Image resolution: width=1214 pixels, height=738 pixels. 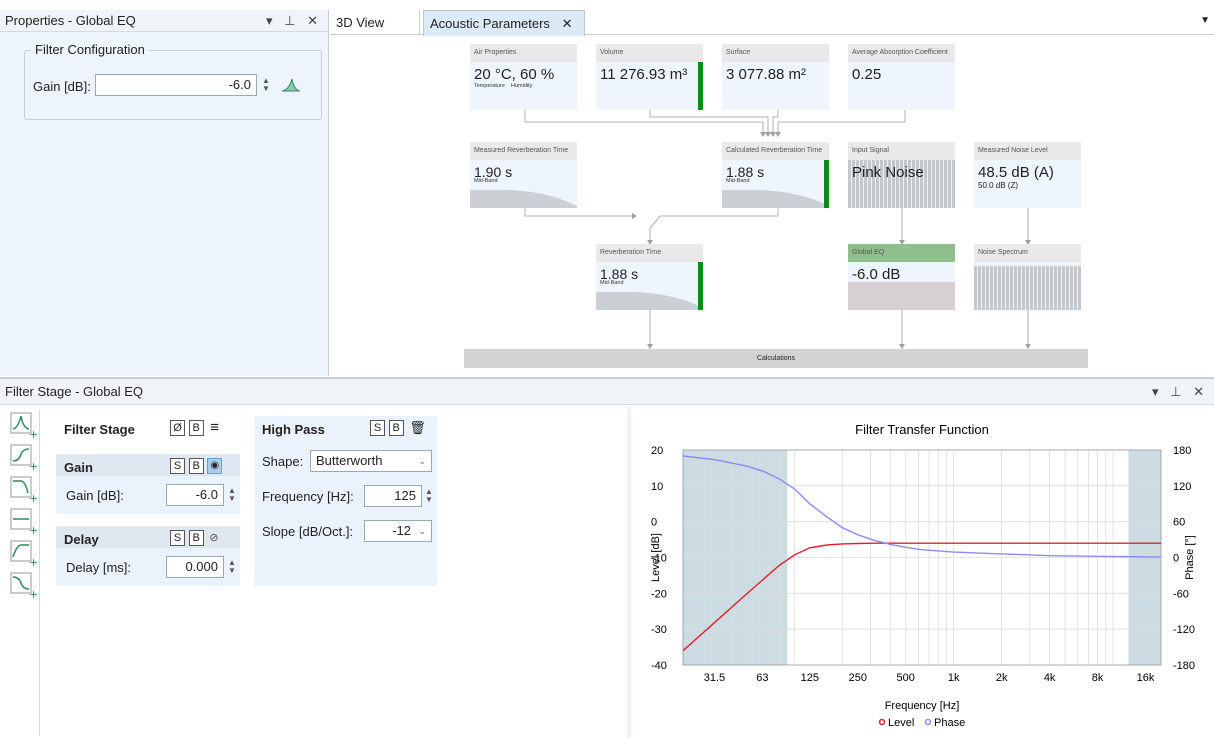 What do you see at coordinates (906, 678) in the screenshot?
I see `x-tick-label: 500` at bounding box center [906, 678].